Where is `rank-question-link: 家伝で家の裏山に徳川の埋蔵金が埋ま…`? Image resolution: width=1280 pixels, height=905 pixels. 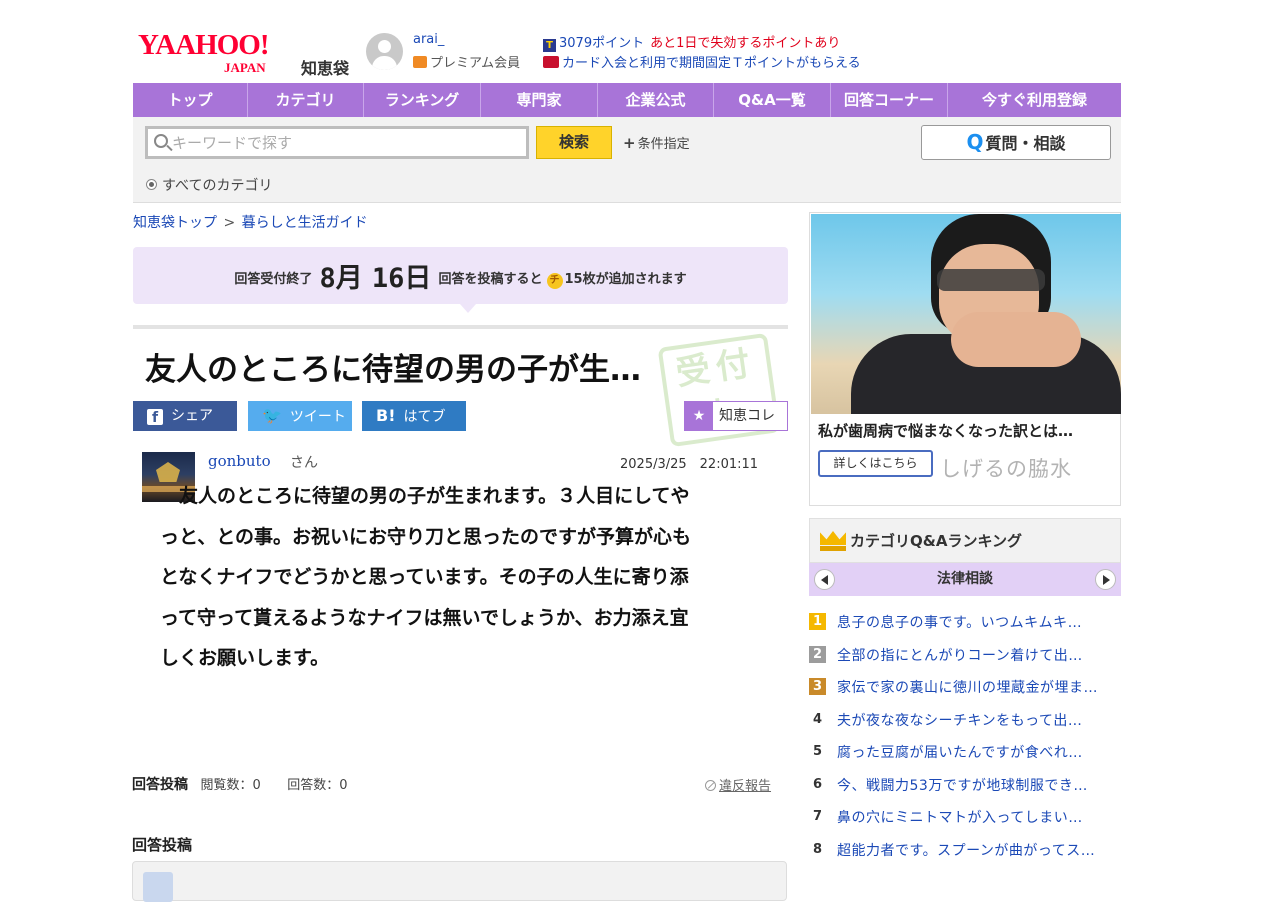
rank-question-link: 家伝で家の裏山に徳川の埋蔵金が埋ま… is located at coordinates (967, 687).